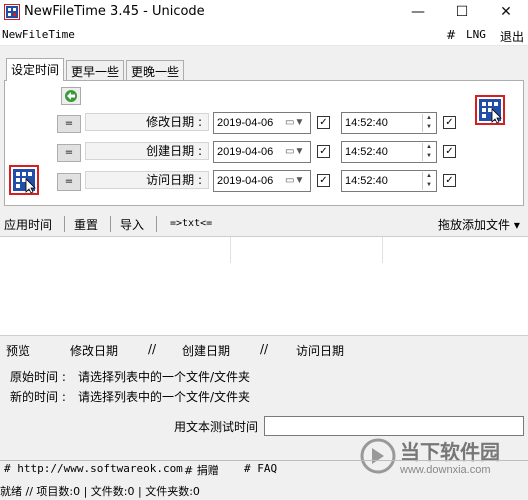  I want to click on tab-earlier: 更早一些, so click(95, 70).